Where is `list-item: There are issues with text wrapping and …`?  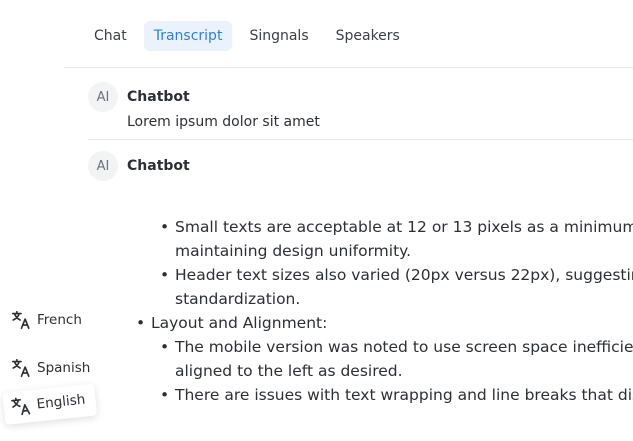
list-item: There are issues with text wrapping and … is located at coordinates (384, 395).